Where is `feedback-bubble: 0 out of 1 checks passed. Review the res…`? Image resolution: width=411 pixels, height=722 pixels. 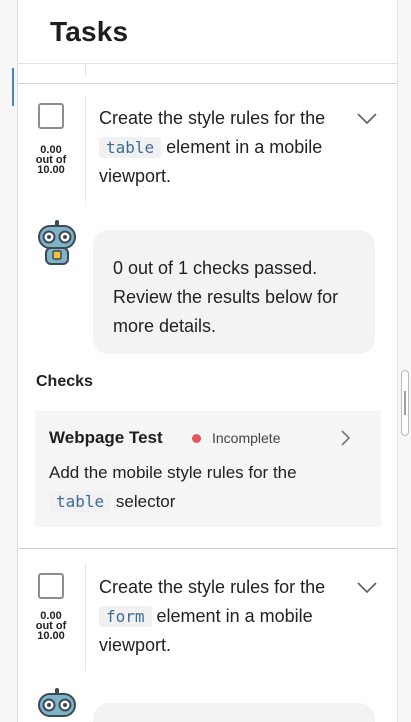 feedback-bubble: 0 out of 1 checks passed. Review the res… is located at coordinates (234, 292).